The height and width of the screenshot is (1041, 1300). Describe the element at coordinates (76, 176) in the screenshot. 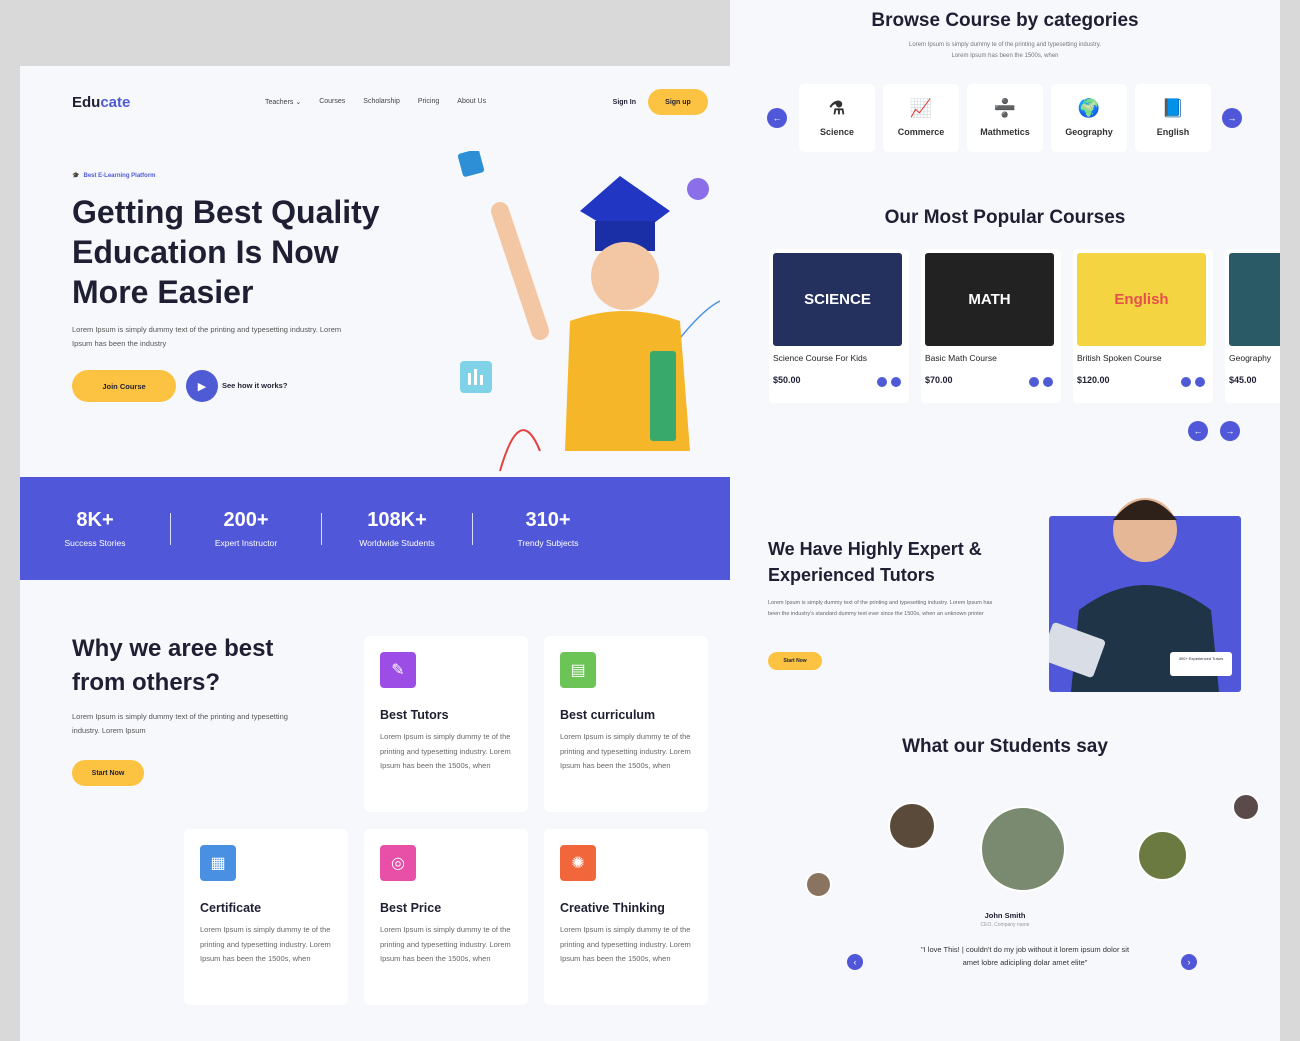

I see `graduate-icon: 🎓` at that location.